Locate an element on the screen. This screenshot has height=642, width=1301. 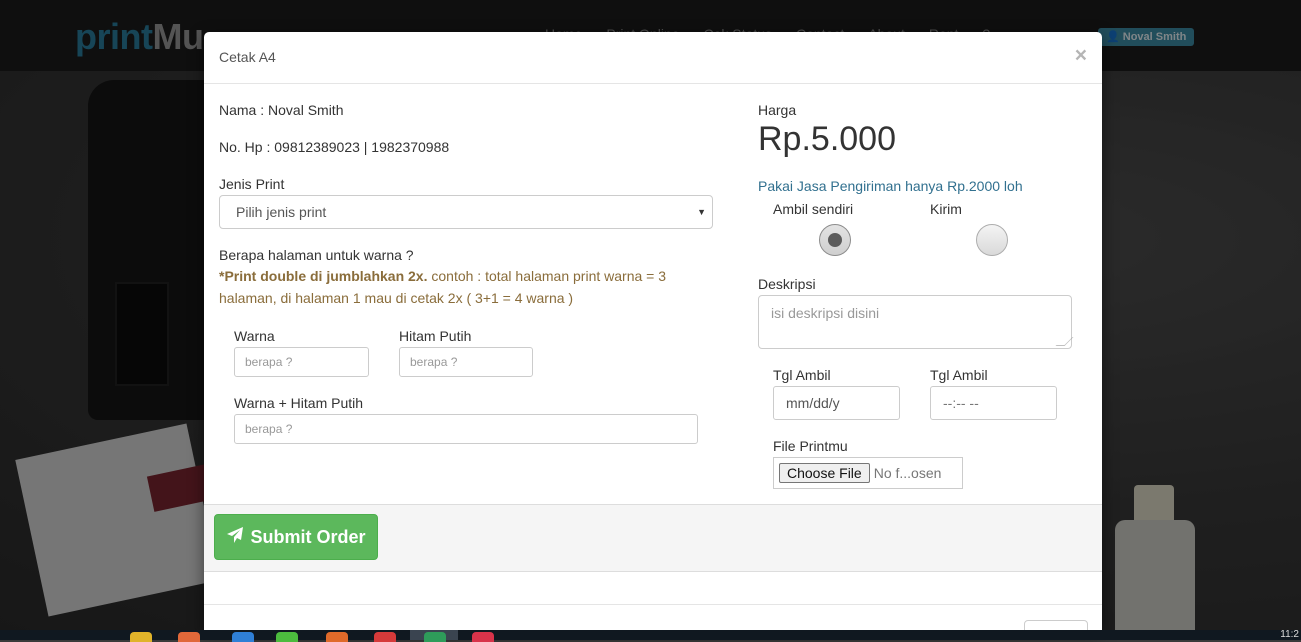
color-pages-question: Berapa halaman untuk warna ? is located at coordinates (316, 255).